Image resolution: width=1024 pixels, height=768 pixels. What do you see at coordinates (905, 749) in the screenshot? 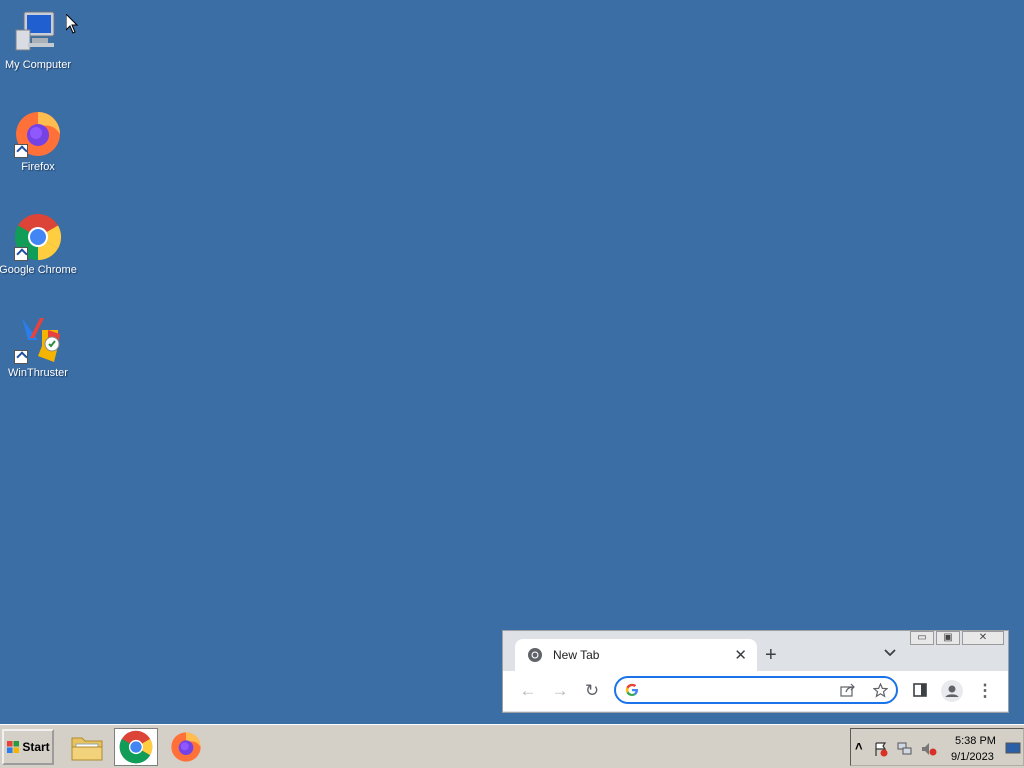
I see `network-icon` at bounding box center [905, 749].